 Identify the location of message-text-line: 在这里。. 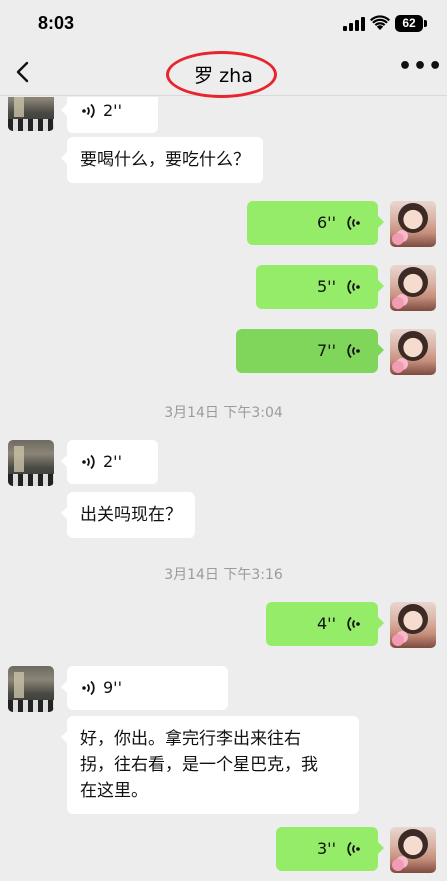
(114, 791).